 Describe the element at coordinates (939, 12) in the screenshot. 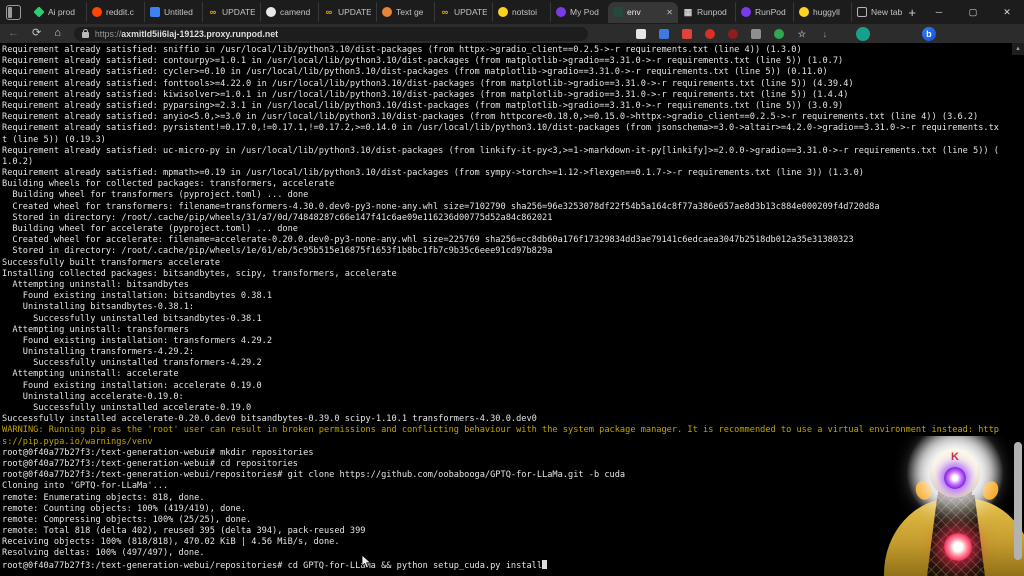

I see `minimize-button: ─` at that location.